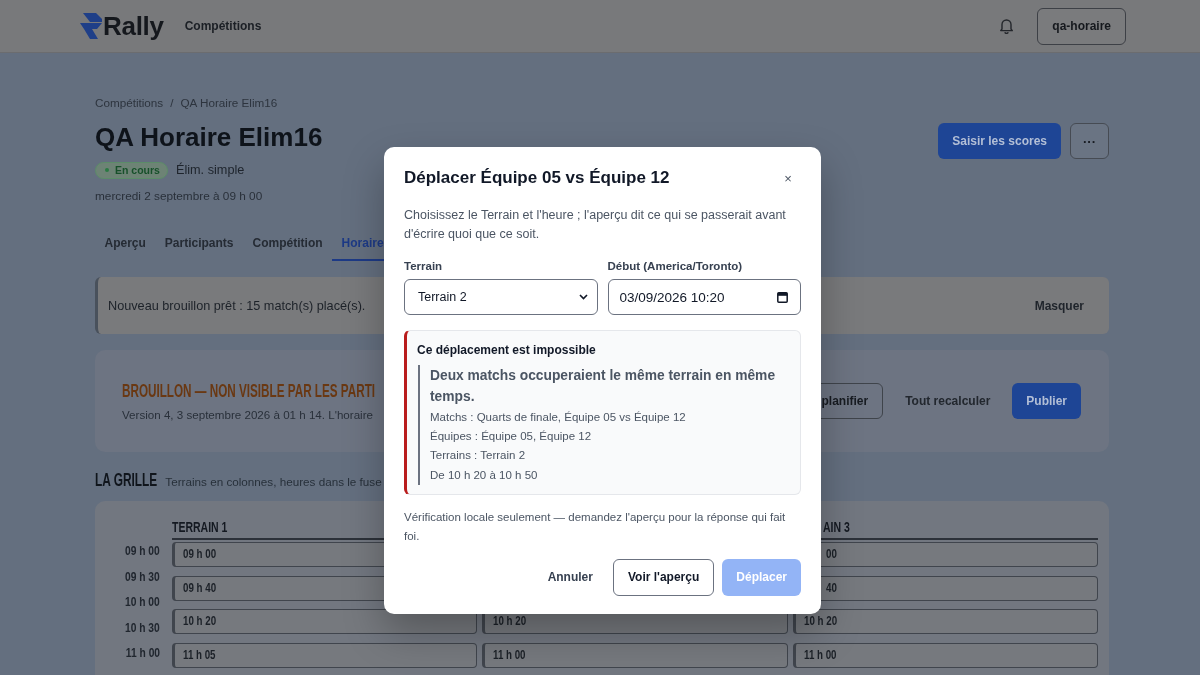 Image resolution: width=1200 pixels, height=675 pixels. I want to click on time-label: 09 h 30, so click(142, 576).